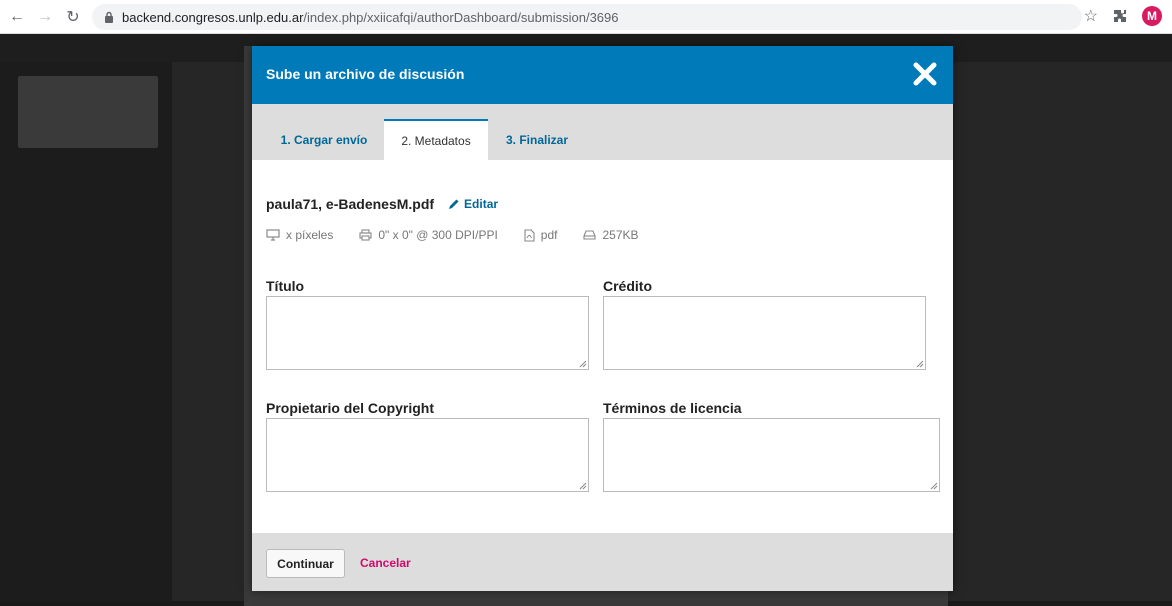  Describe the element at coordinates (73, 17) in the screenshot. I see `reload-icon: ↻` at that location.